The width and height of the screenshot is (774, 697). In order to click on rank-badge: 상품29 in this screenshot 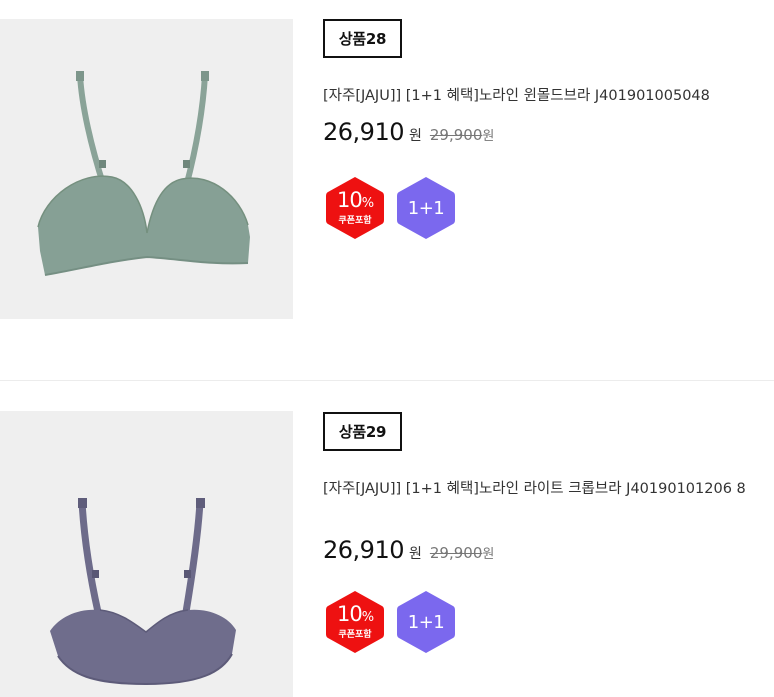, I will do `click(362, 431)`.